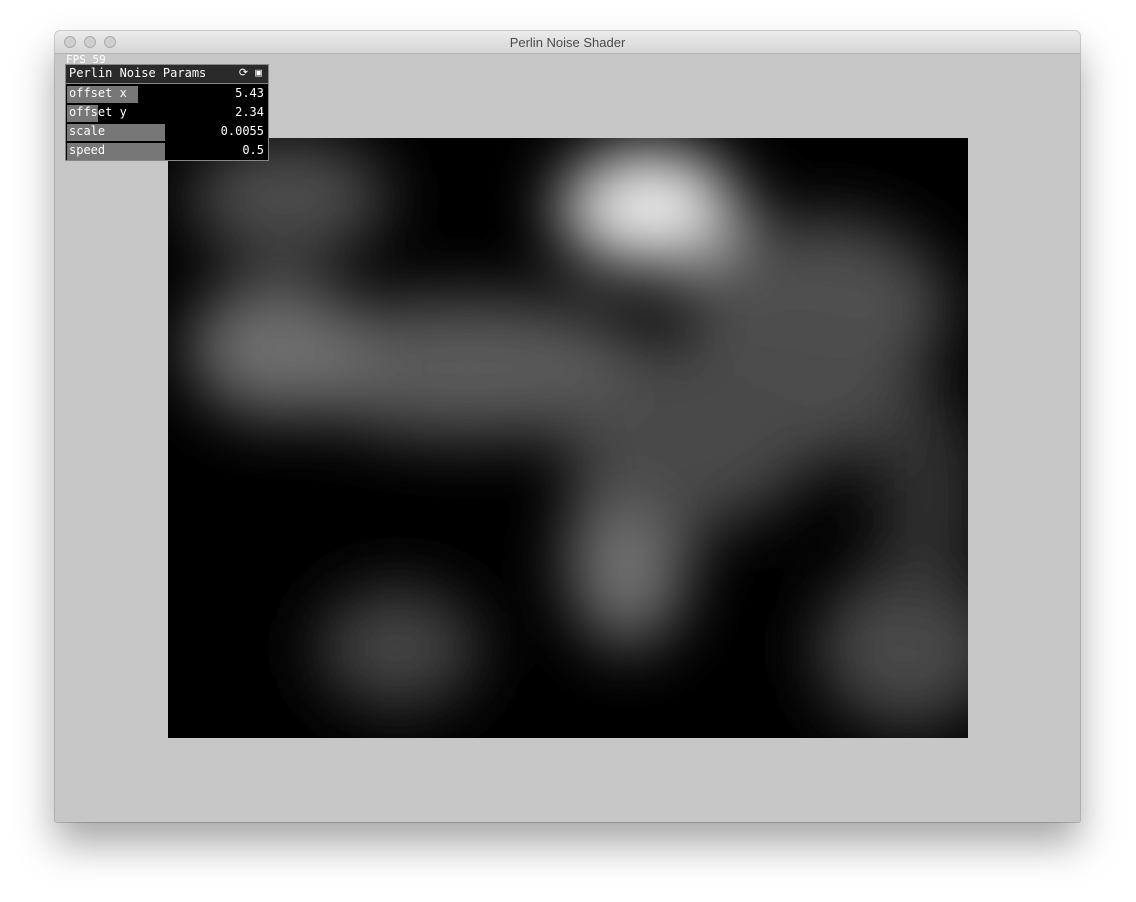 The image size is (1136, 902). I want to click on window-title: Perlin Noise Shader, so click(567, 42).